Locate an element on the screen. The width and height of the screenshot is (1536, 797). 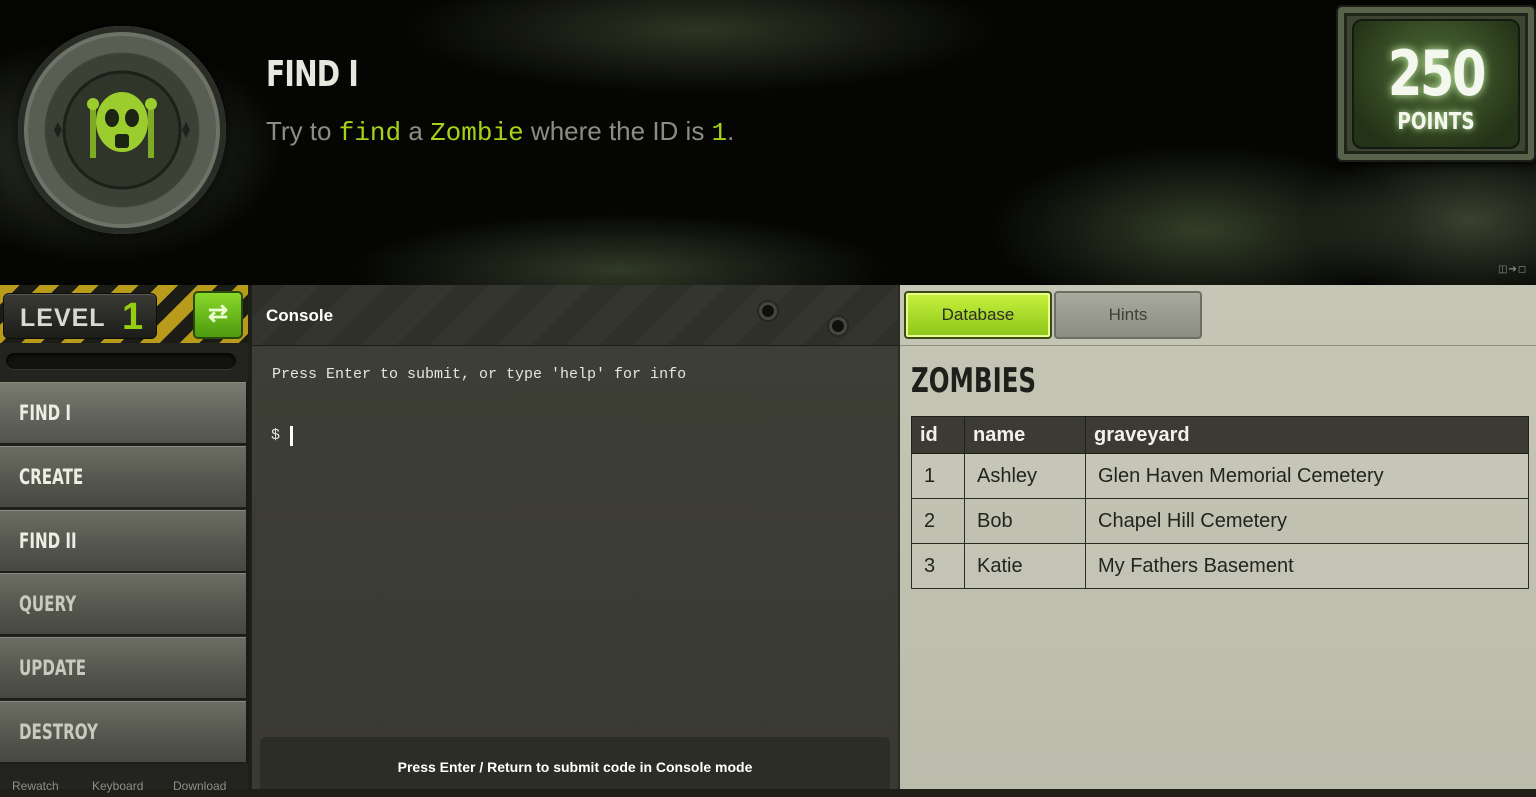
zombie-skull-icon is located at coordinates (122, 130).